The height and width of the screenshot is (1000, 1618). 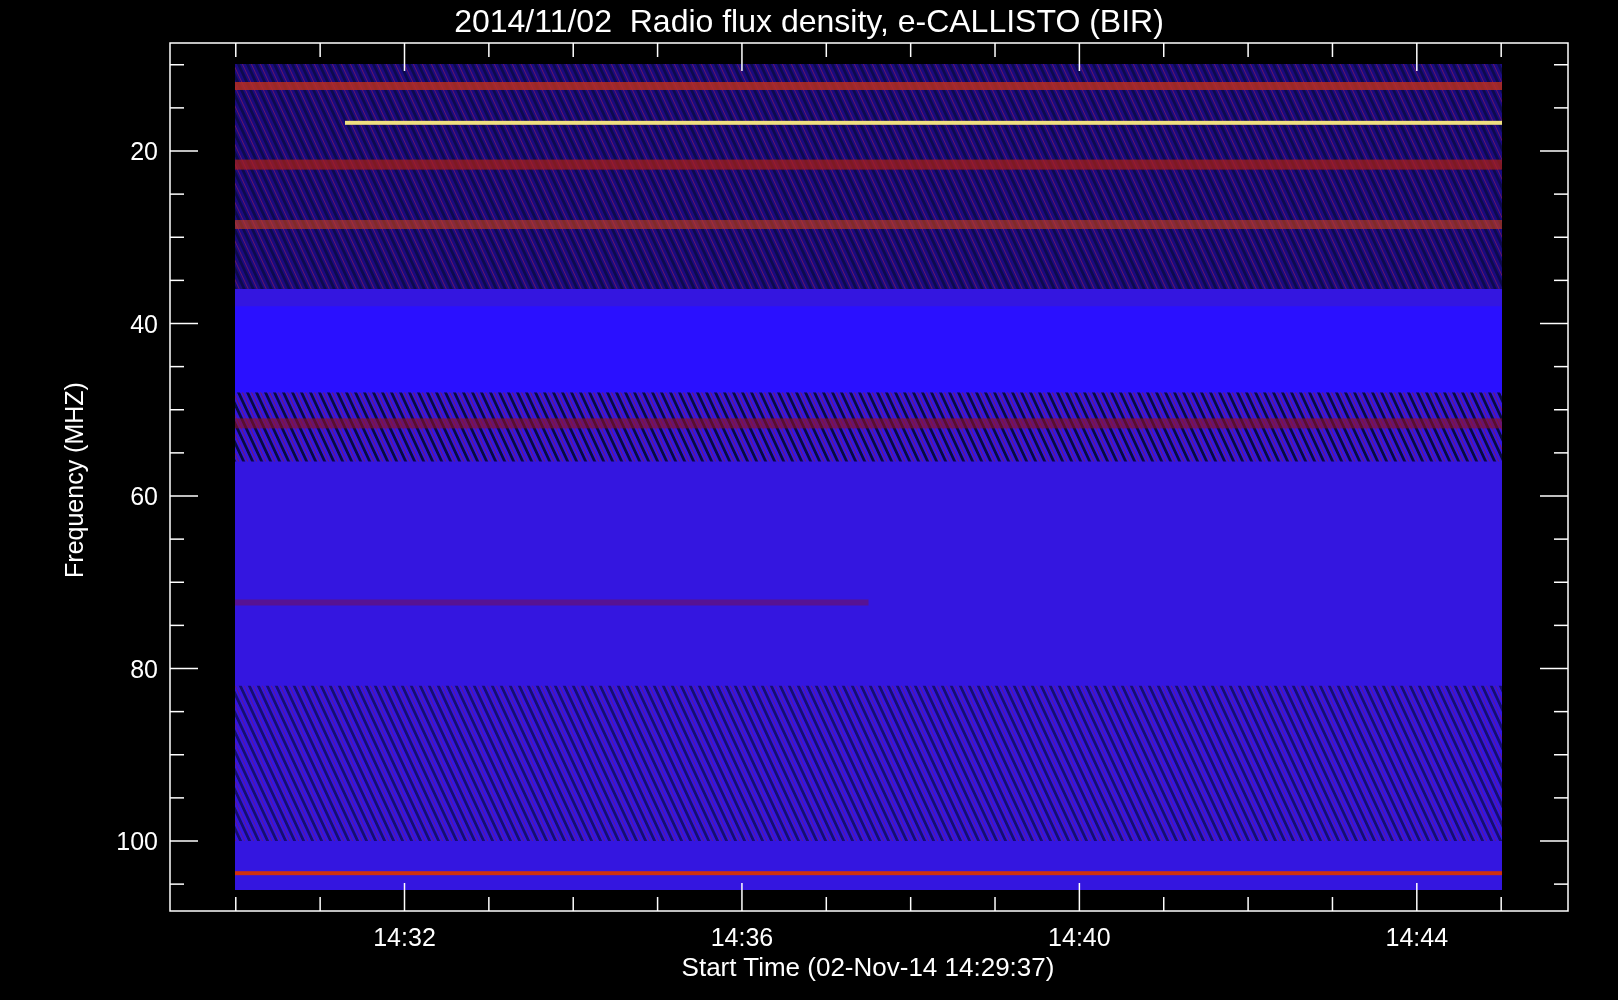 I want to click on axis-tick-label: 20, so click(x=144, y=151).